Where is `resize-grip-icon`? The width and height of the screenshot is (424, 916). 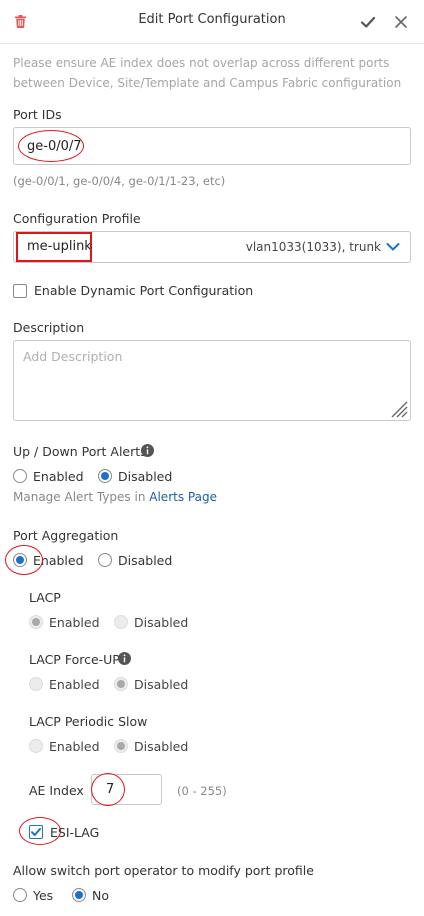
resize-grip-icon is located at coordinates (398, 408).